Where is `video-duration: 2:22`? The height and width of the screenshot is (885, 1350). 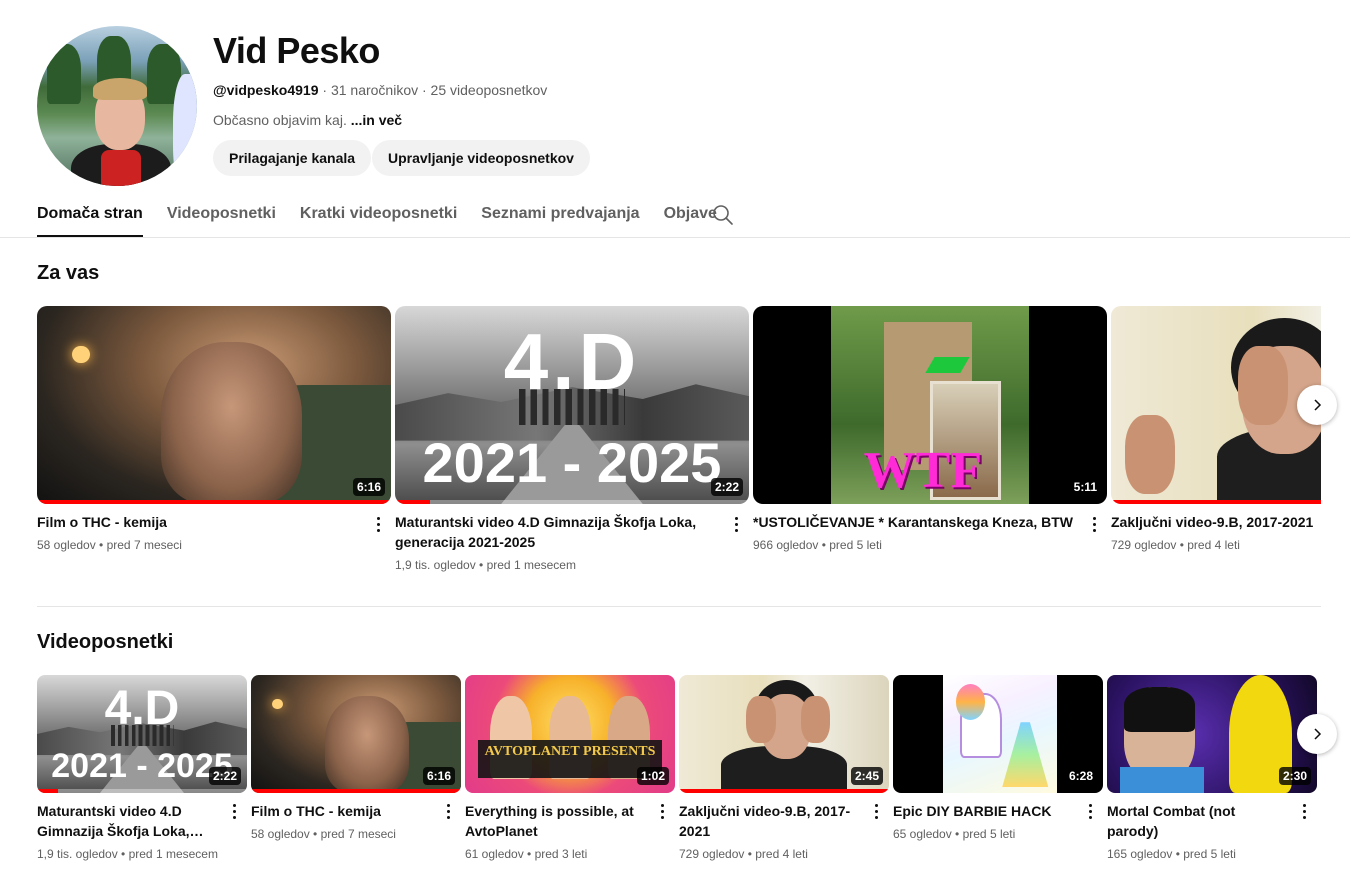
video-duration: 2:22 is located at coordinates (726, 487).